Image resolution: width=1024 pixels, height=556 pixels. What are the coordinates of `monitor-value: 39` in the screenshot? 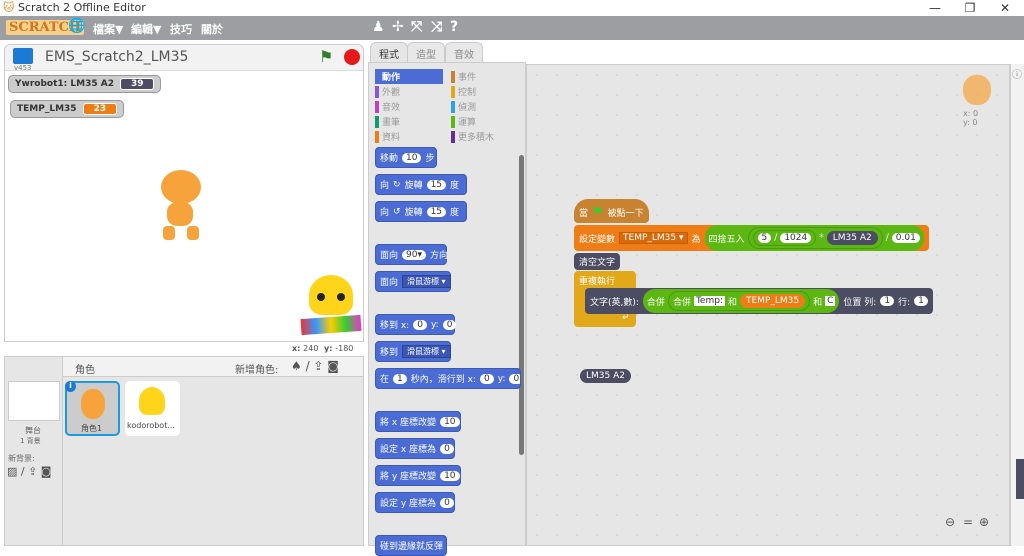 It's located at (137, 84).